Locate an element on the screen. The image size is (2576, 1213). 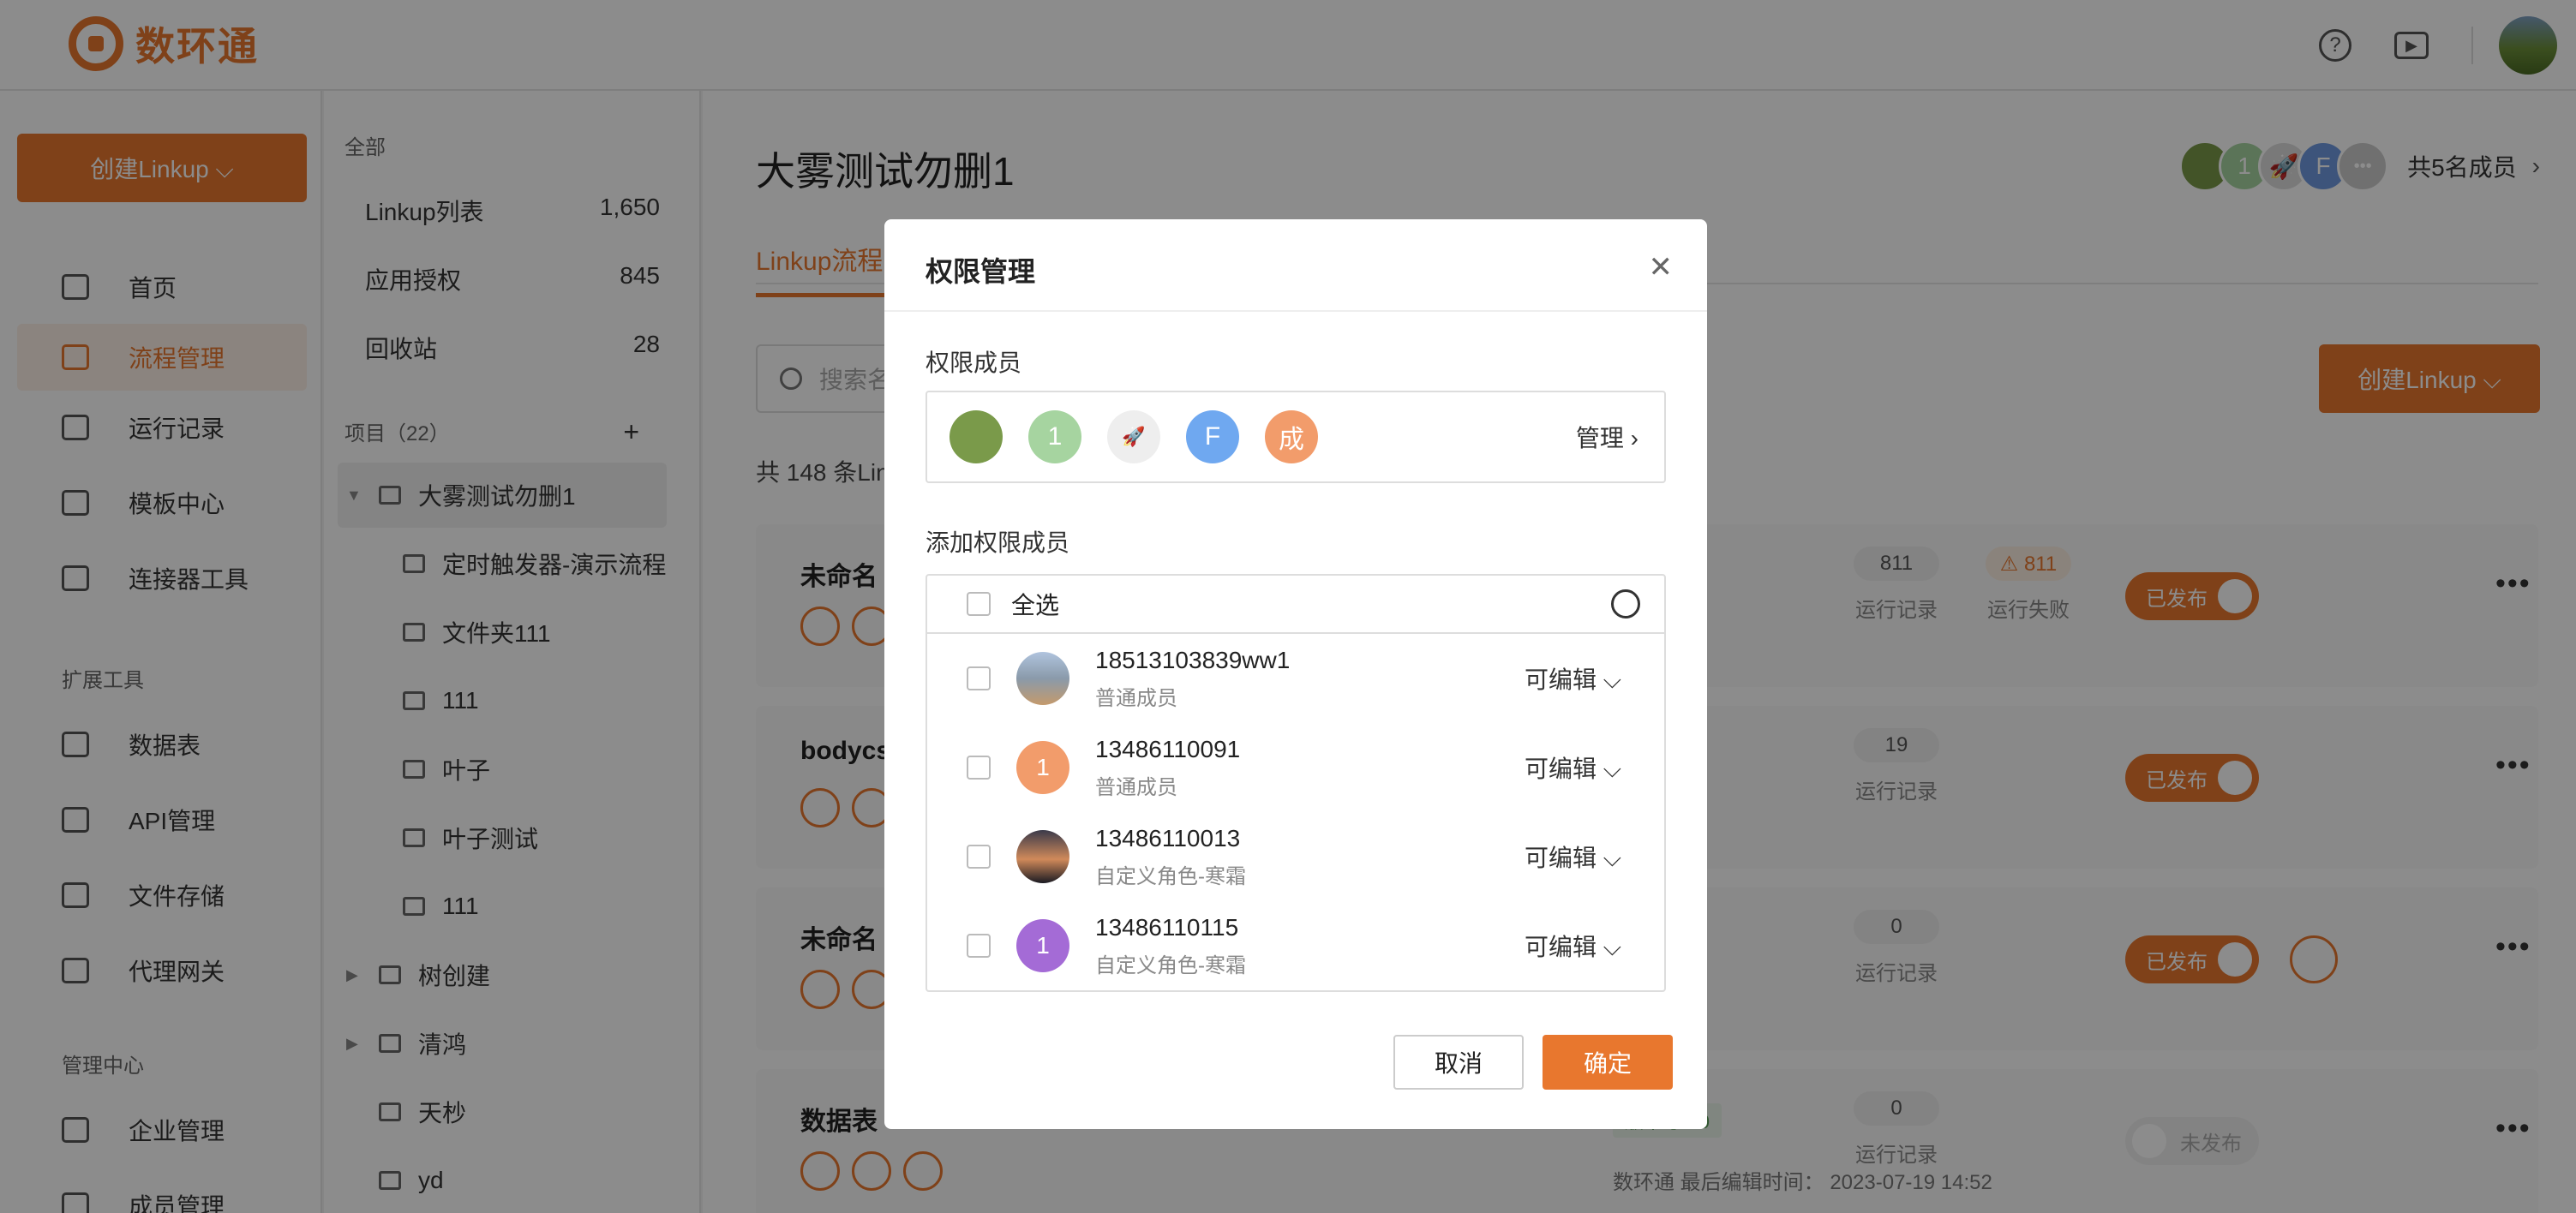
search-icon is located at coordinates (1625, 603).